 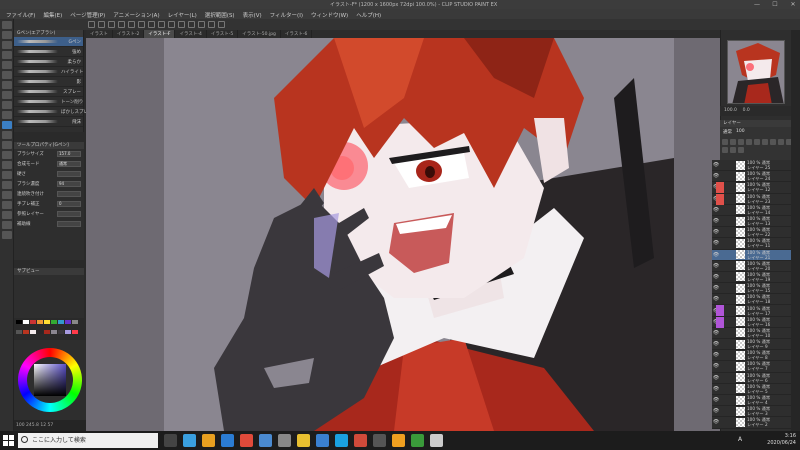 What do you see at coordinates (88, 440) in the screenshot?
I see `taskbar-search-input: ここに入力して検索` at bounding box center [88, 440].